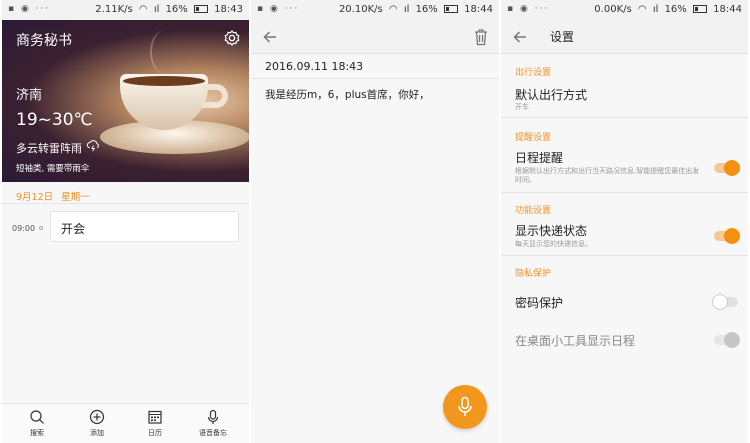  Describe the element at coordinates (375, 37) in the screenshot. I see `note-toolbar` at that location.